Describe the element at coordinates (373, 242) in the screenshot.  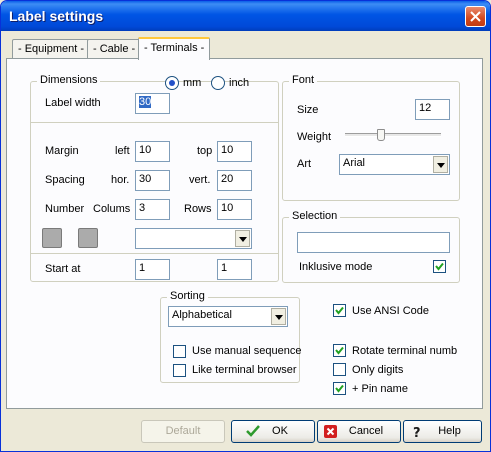
I see `selection-input` at that location.